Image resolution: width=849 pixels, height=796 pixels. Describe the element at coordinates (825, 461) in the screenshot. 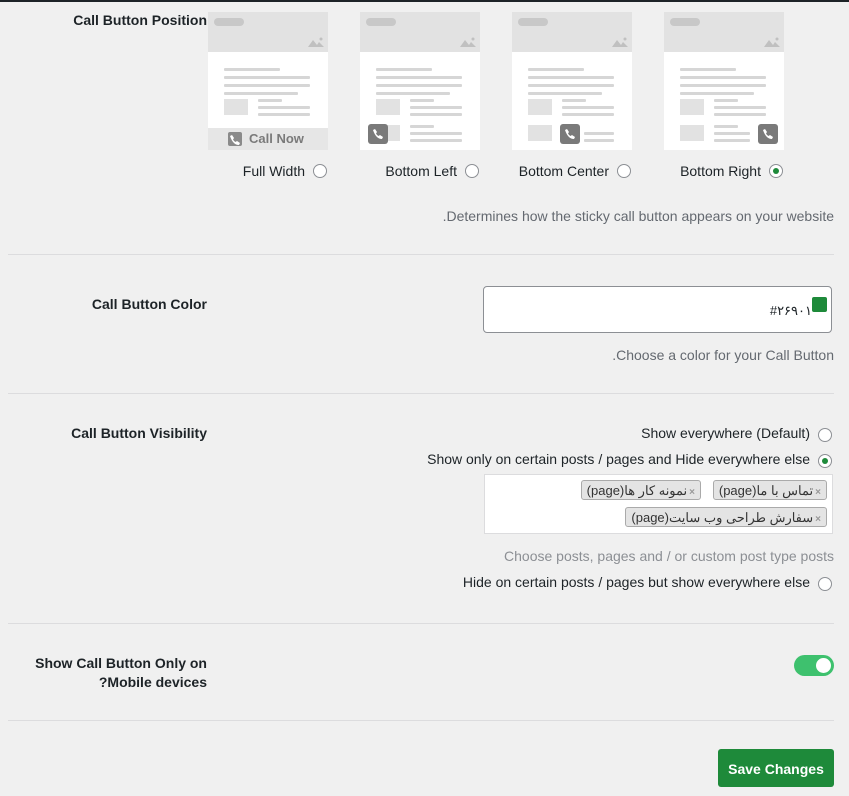

I see `radio-show-only` at that location.